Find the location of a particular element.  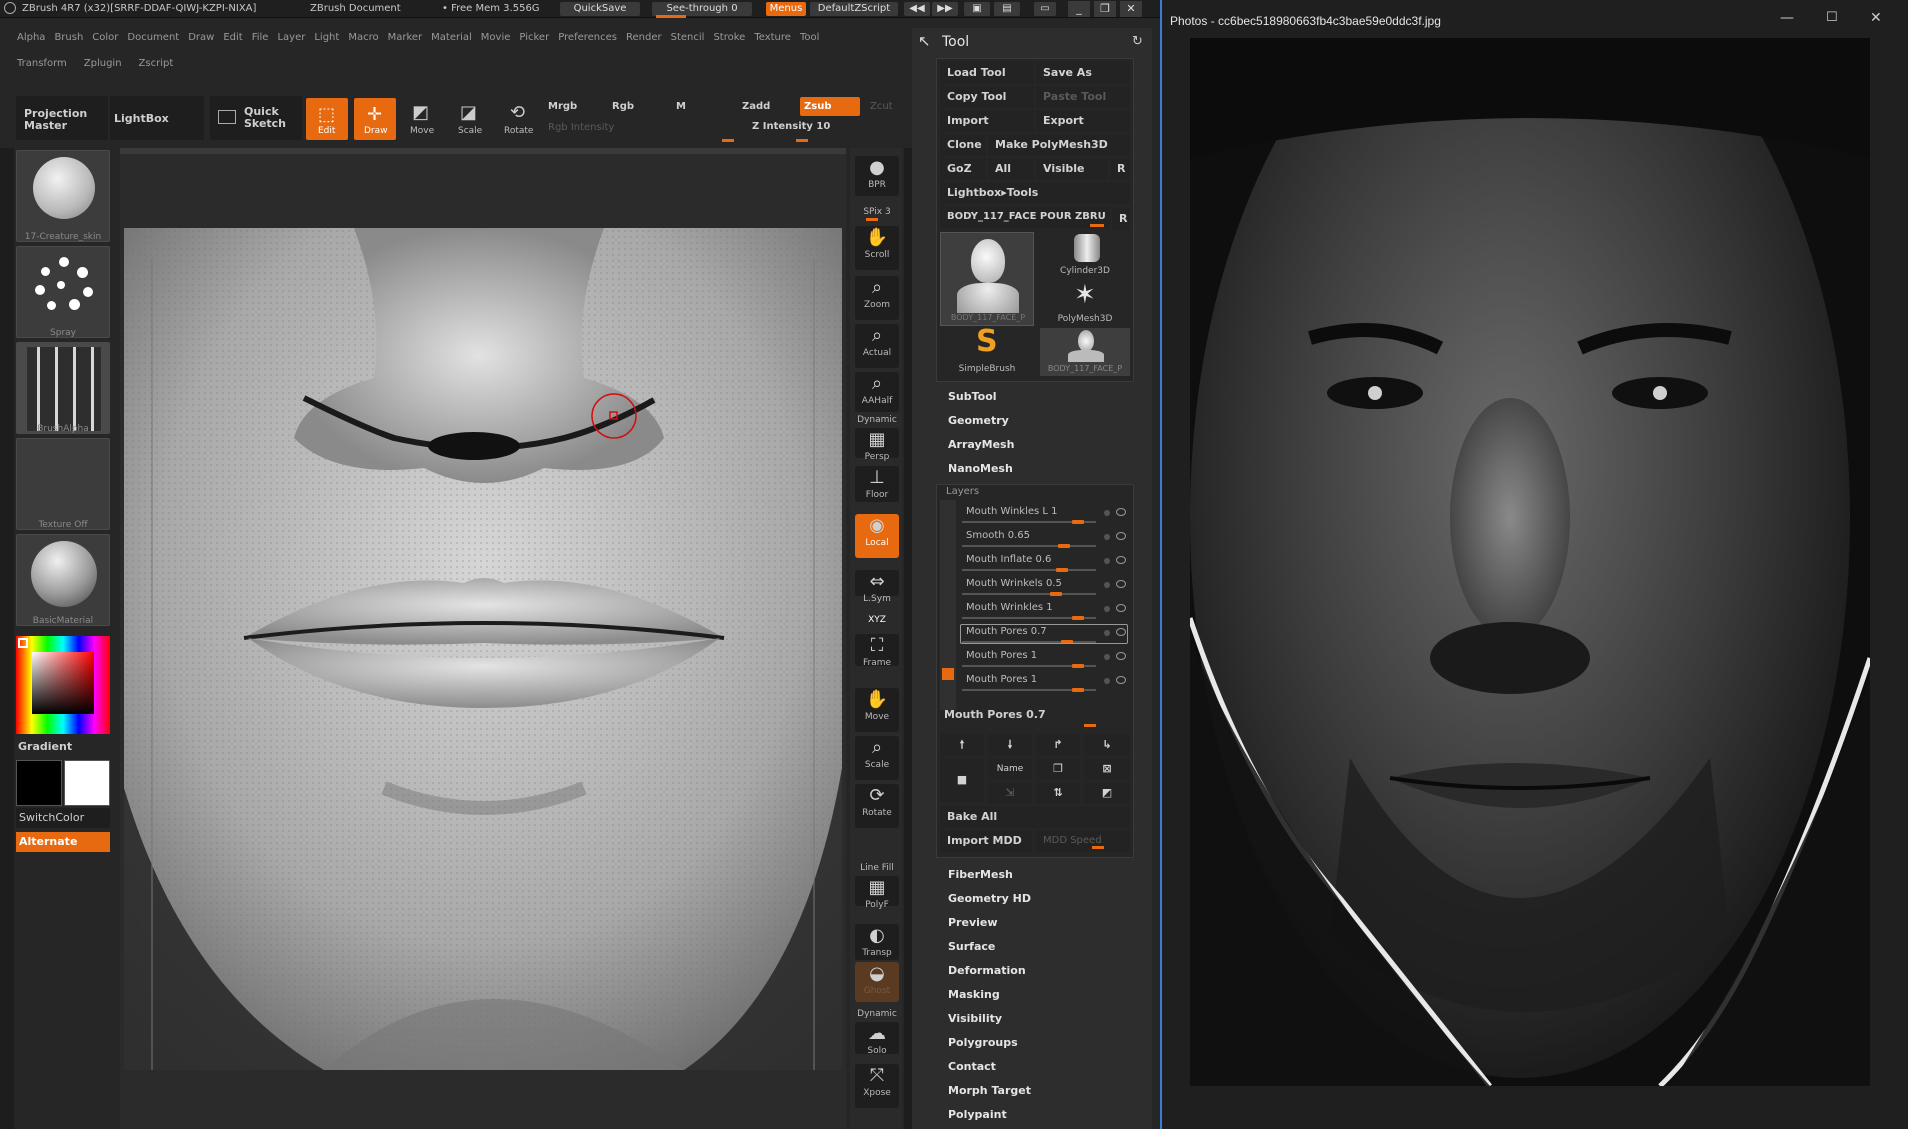

mdd-speed-slider: MDD Speed is located at coordinates (1083, 841).